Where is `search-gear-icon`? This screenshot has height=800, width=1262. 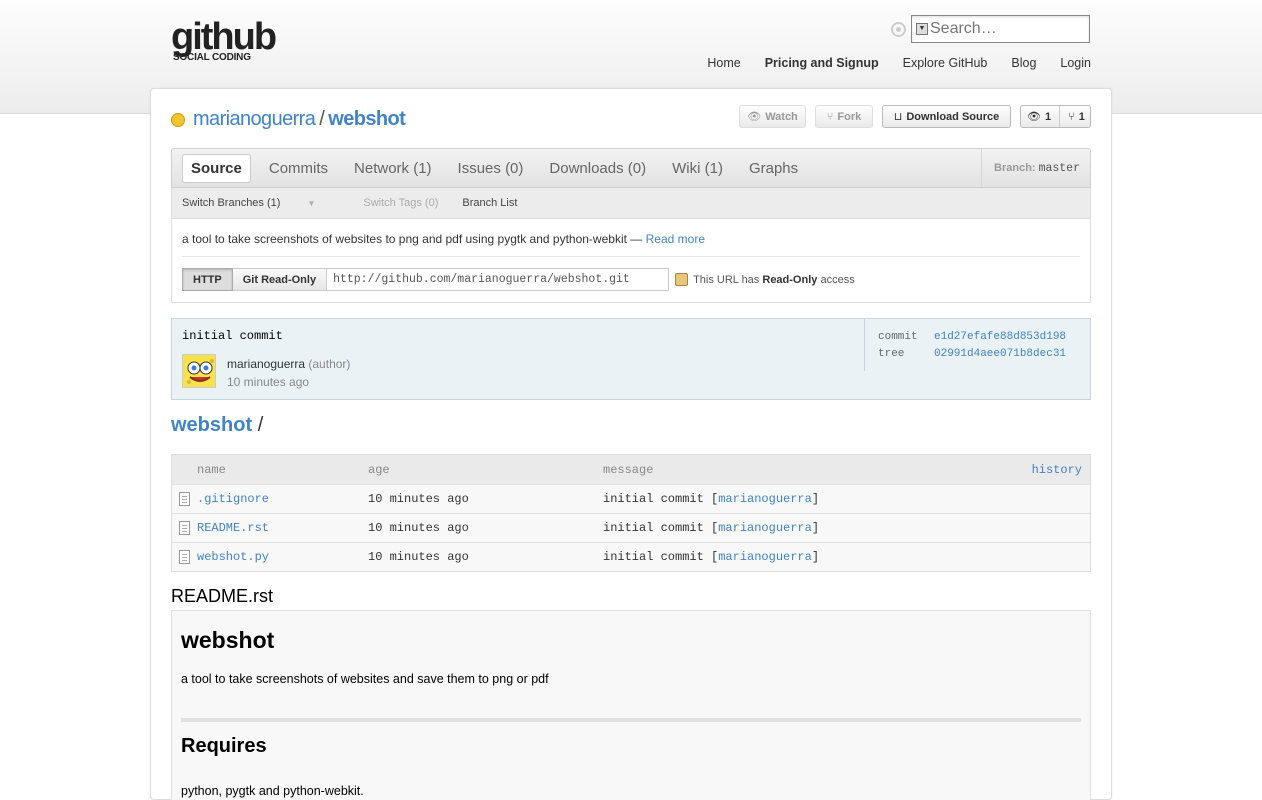 search-gear-icon is located at coordinates (898, 29).